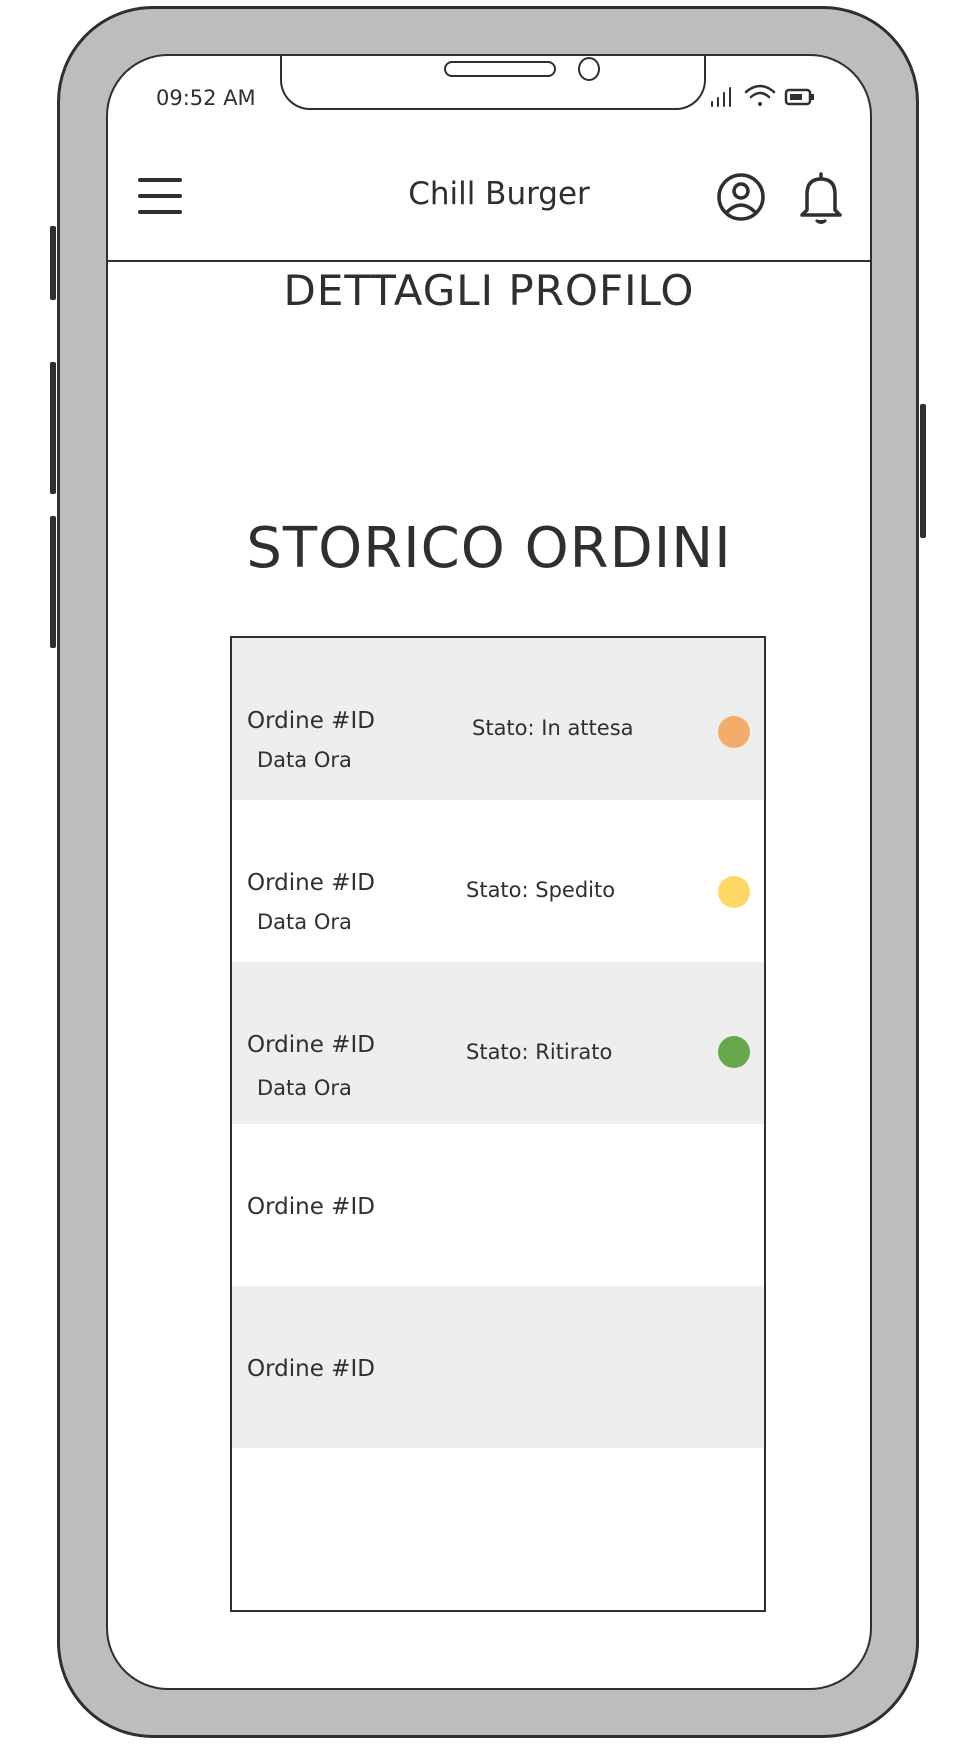 The height and width of the screenshot is (1746, 966). I want to click on order-row: Ordine #ID Data Ora Stato: Spedito, so click(498, 881).